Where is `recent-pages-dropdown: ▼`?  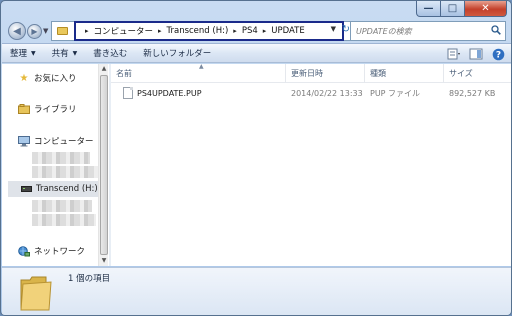 recent-pages-dropdown: ▼ is located at coordinates (45, 31).